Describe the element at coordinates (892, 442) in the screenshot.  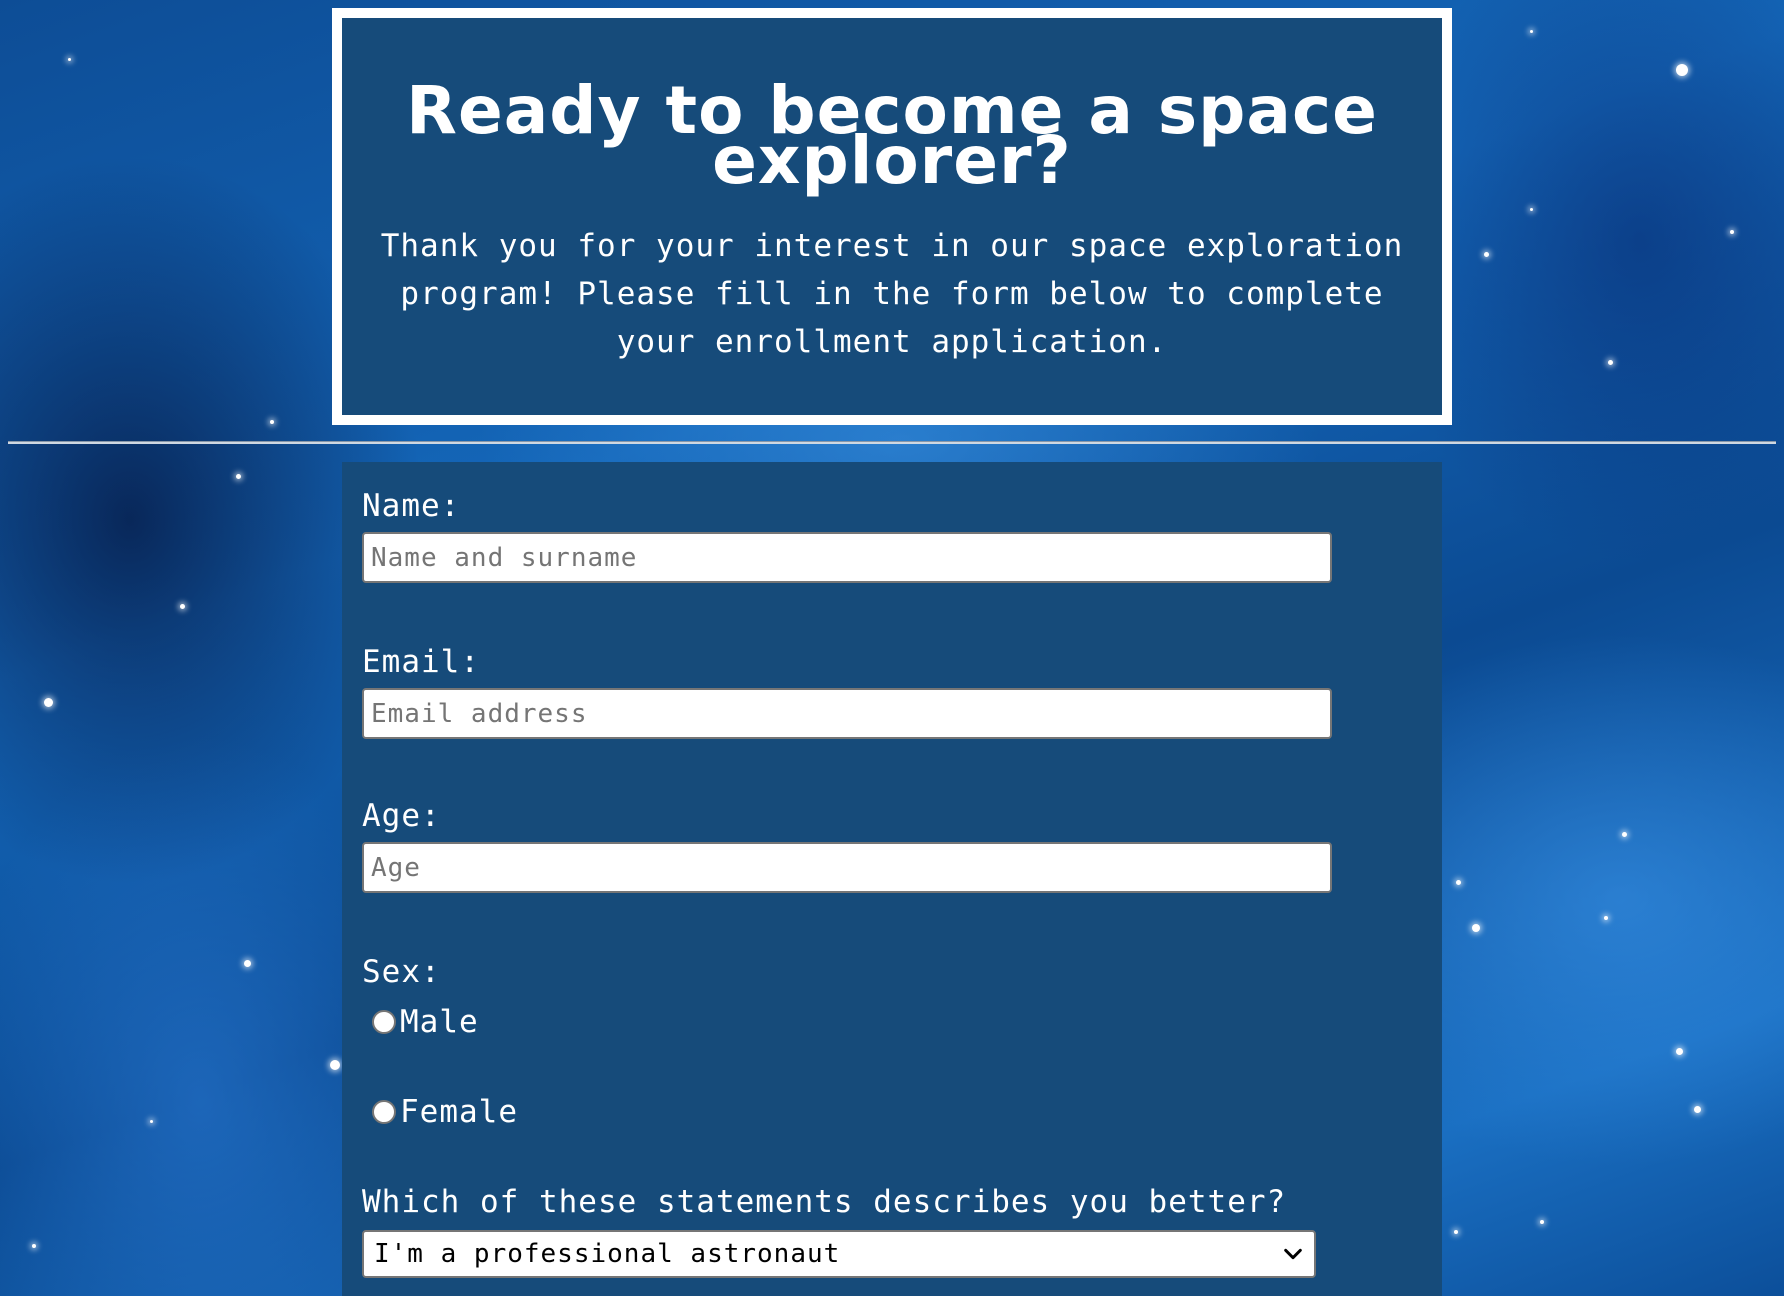
I see `horizontal-divider` at that location.